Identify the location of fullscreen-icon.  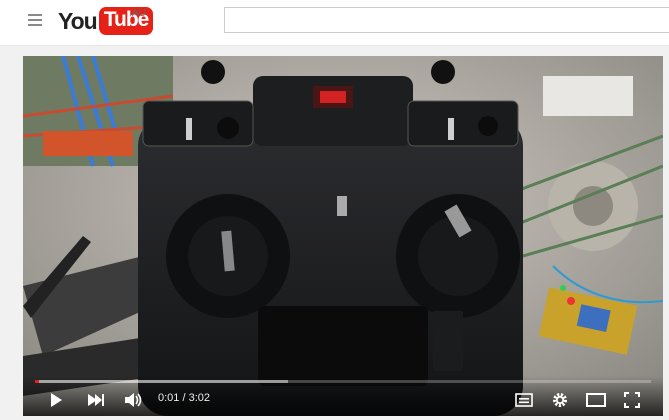
(632, 400).